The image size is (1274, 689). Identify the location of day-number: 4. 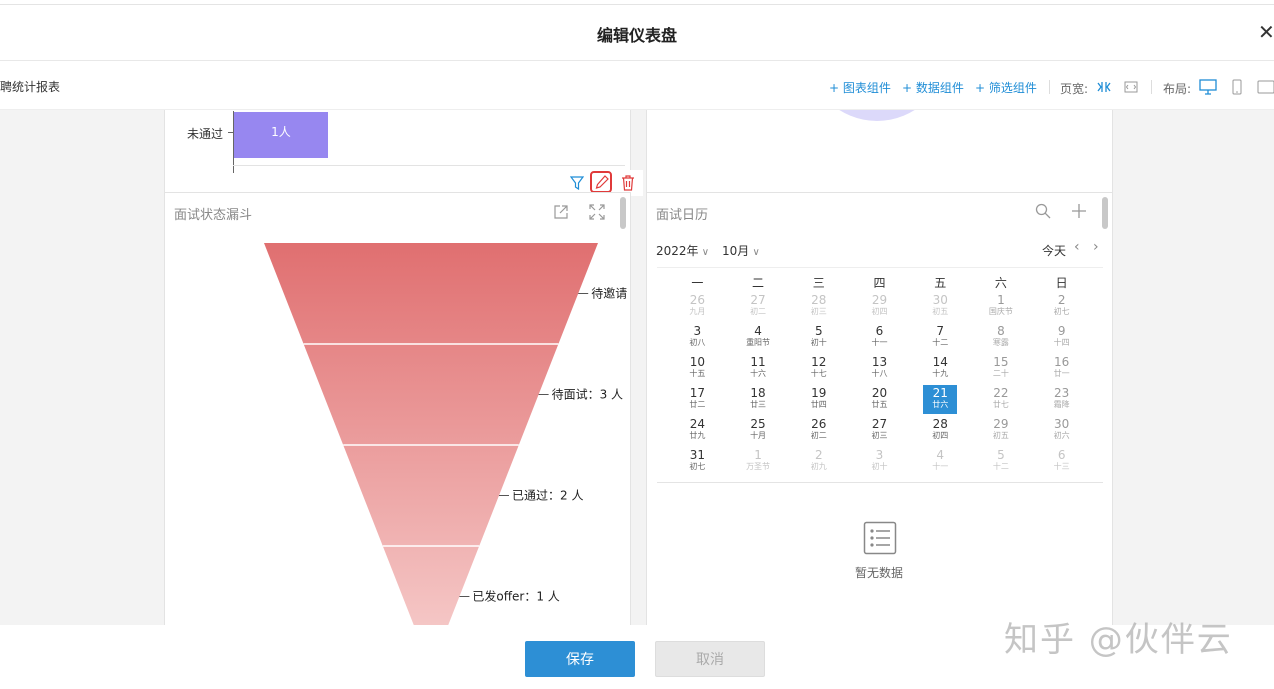
(758, 331).